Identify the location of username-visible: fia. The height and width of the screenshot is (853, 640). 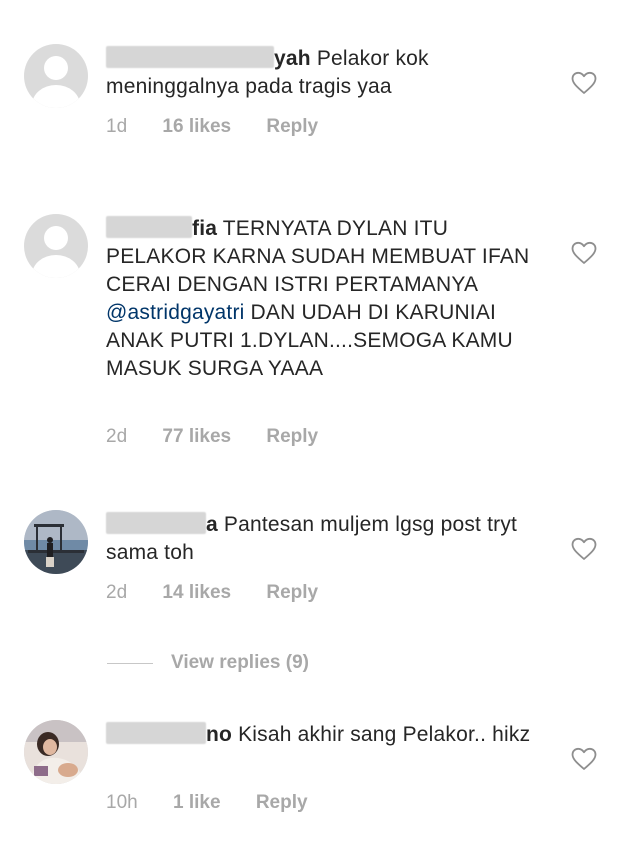
(204, 228).